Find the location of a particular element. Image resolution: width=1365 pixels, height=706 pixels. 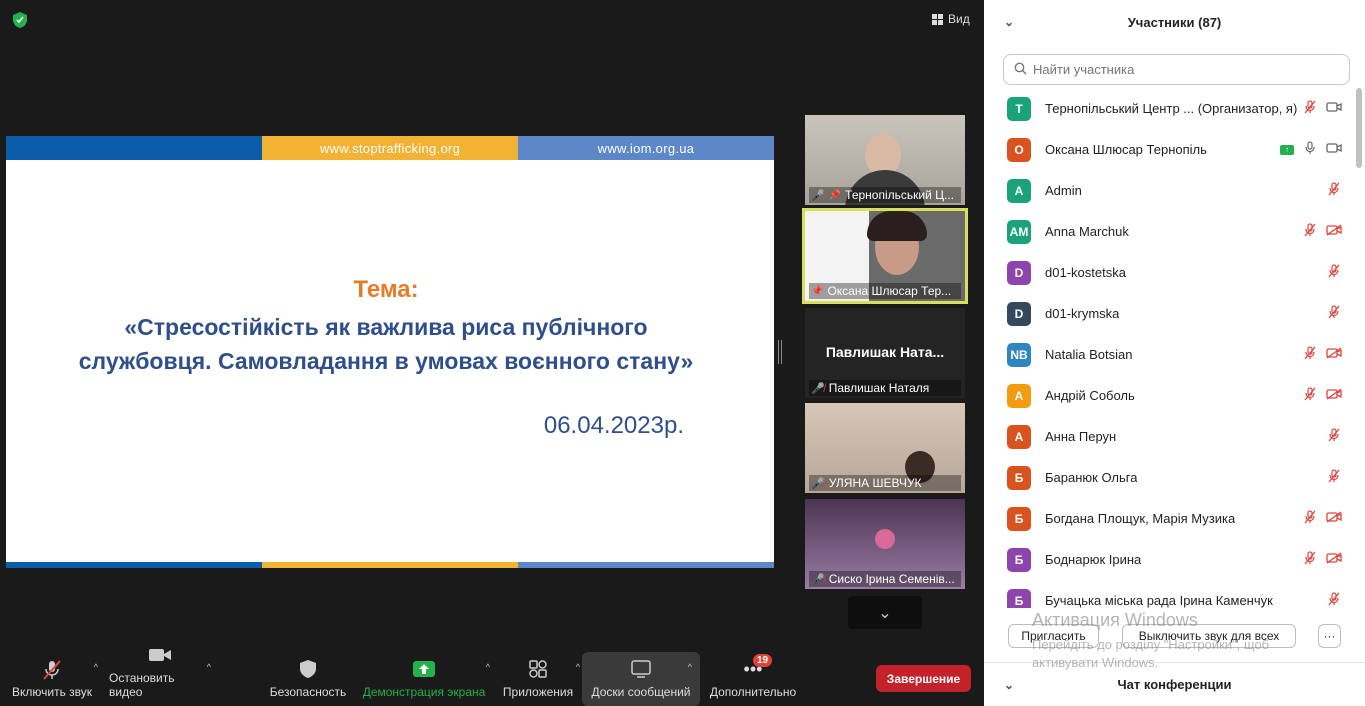

share-screen-icon is located at coordinates (424, 669).